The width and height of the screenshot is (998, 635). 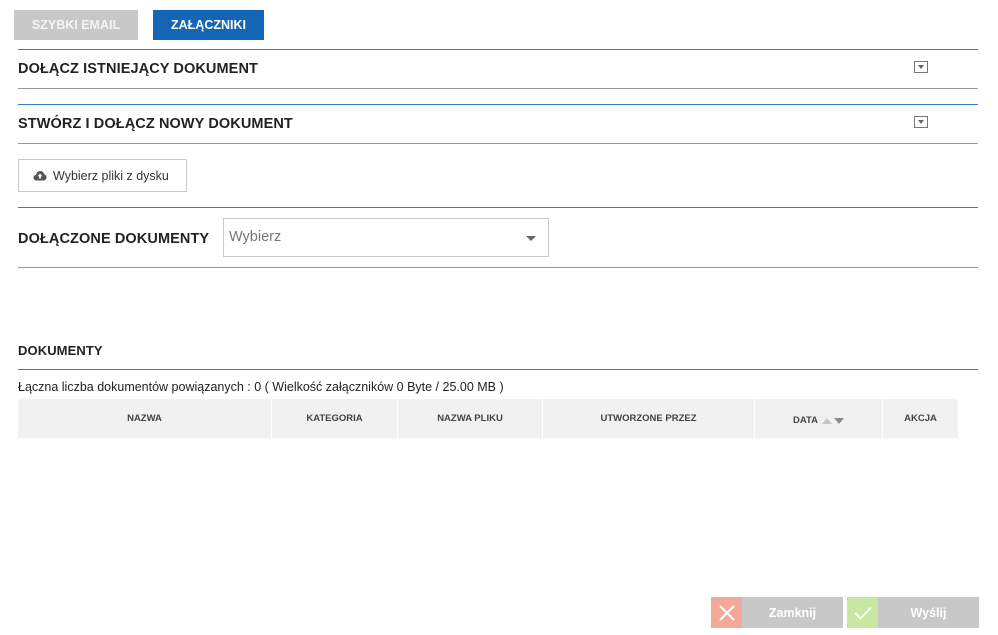 I want to click on column-label: KATEGORIA, so click(x=334, y=418).